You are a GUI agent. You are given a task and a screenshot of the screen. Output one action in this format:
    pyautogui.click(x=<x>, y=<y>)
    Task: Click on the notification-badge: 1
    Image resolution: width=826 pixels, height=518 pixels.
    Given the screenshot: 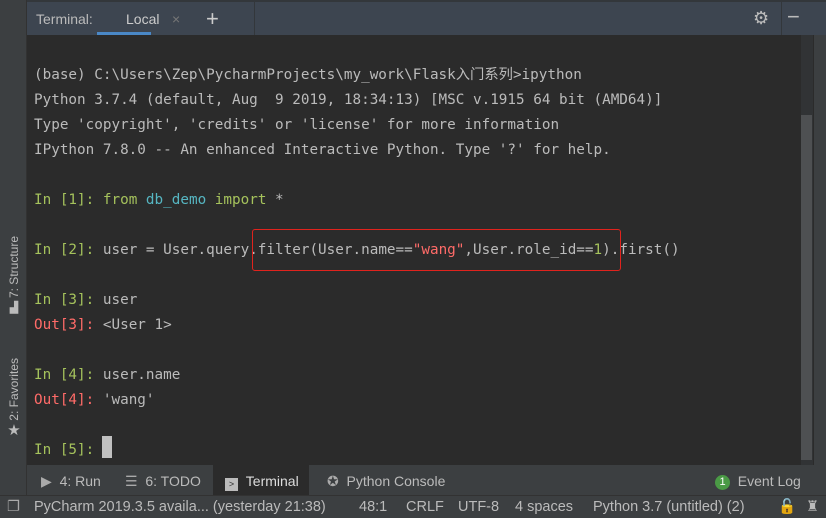 What is the action you would take?
    pyautogui.click(x=722, y=482)
    